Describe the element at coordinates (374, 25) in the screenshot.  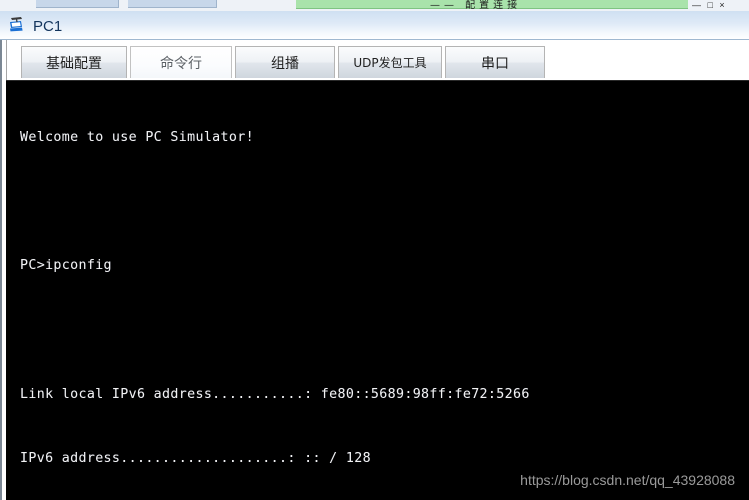
I see `window-titlebar: PC1` at that location.